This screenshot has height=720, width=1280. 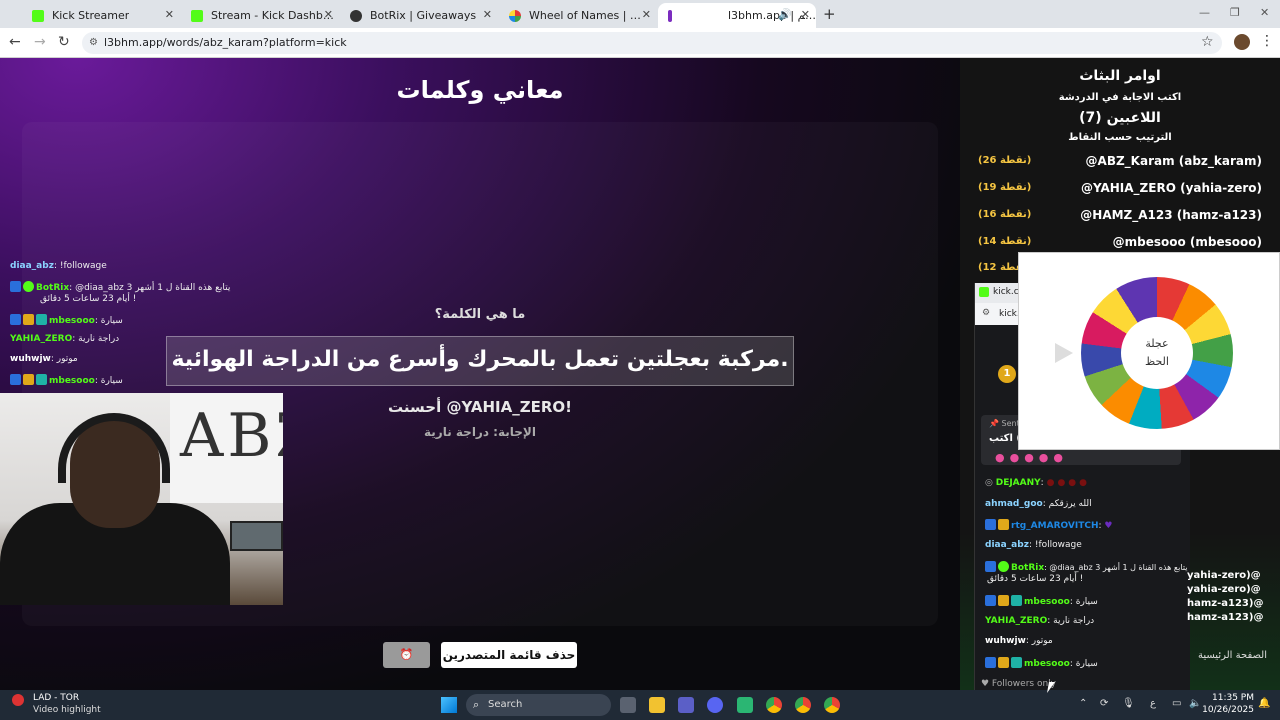 What do you see at coordinates (1204, 12) in the screenshot?
I see `minimize-icon: —` at bounding box center [1204, 12].